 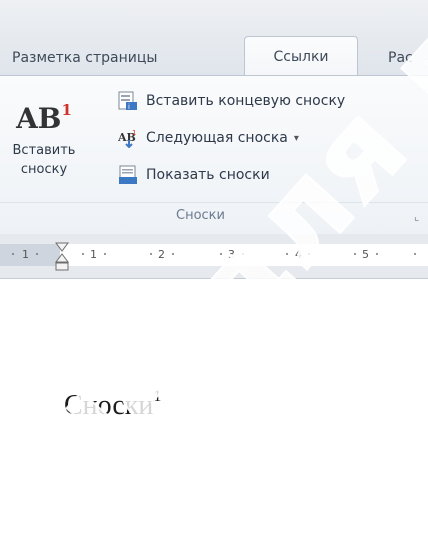 What do you see at coordinates (128, 101) in the screenshot?
I see `insert-endnote-icon: i` at bounding box center [128, 101].